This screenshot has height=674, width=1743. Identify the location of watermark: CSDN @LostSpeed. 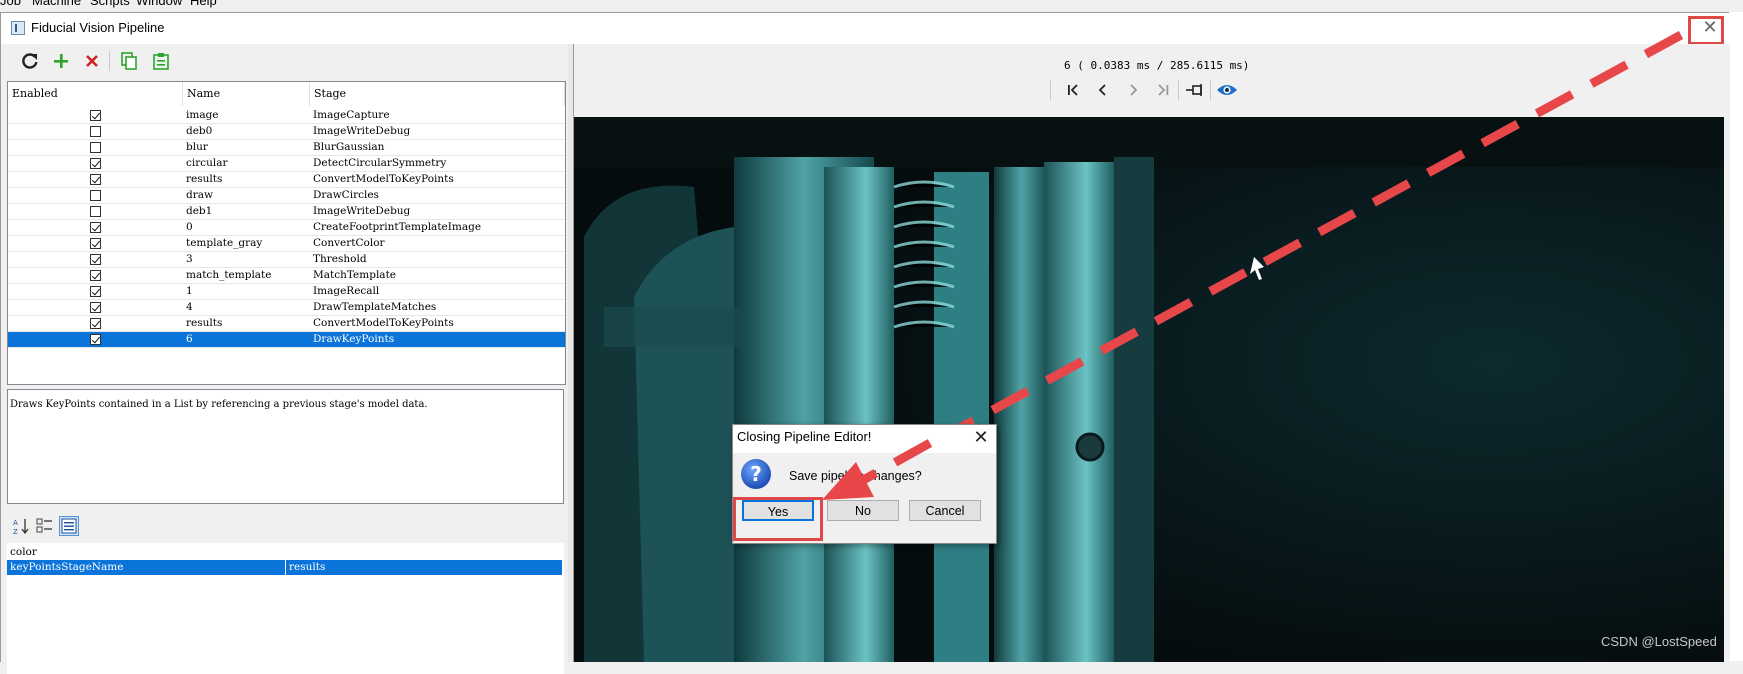
(1659, 641).